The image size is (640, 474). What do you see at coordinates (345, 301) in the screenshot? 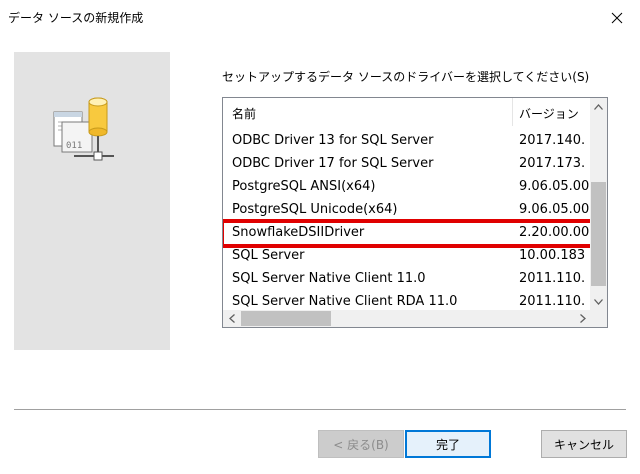
I see `driver-name: SQL Server Native Client RDA 11.0` at bounding box center [345, 301].